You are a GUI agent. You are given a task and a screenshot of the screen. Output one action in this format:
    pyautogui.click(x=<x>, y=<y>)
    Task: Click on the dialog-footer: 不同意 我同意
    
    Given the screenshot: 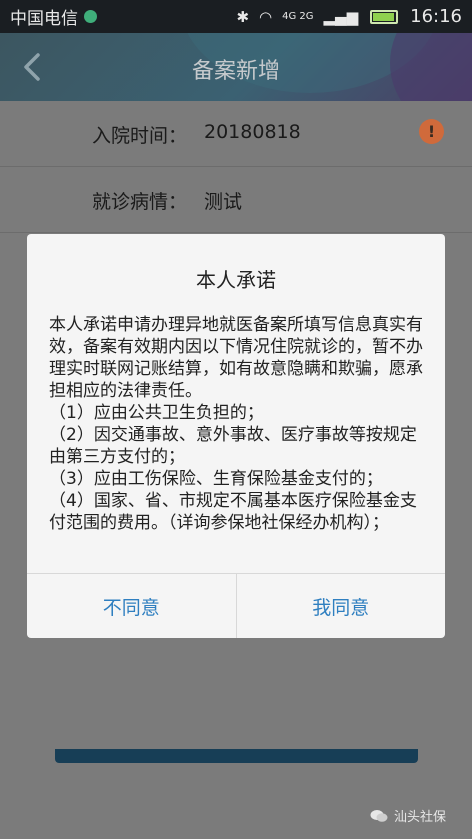 What is the action you would take?
    pyautogui.click(x=236, y=605)
    